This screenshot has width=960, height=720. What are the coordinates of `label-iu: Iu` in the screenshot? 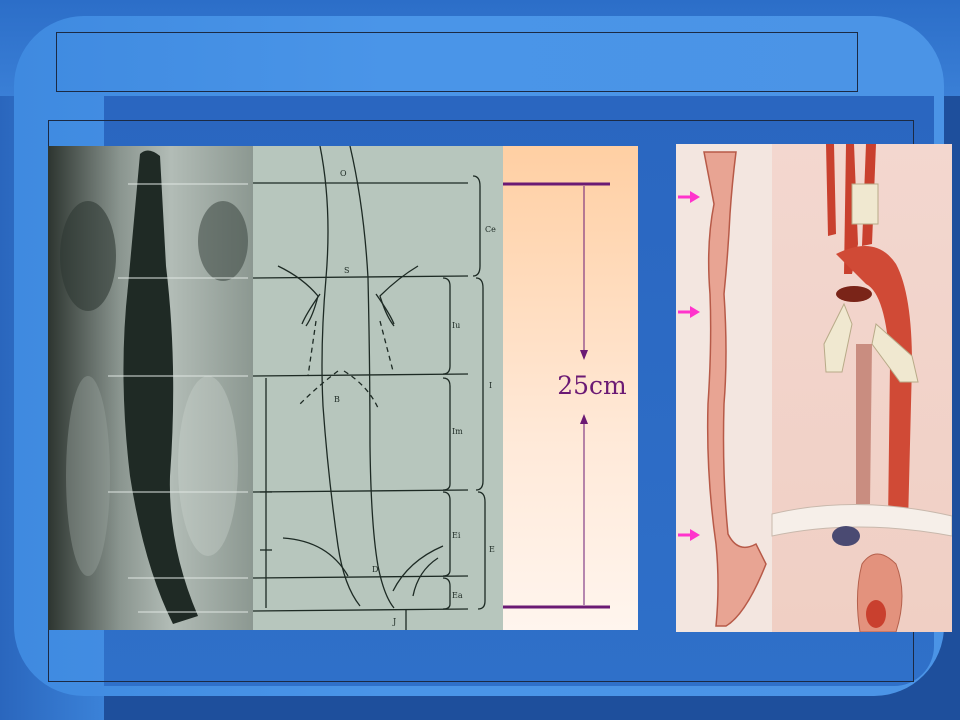 It's located at (456, 325).